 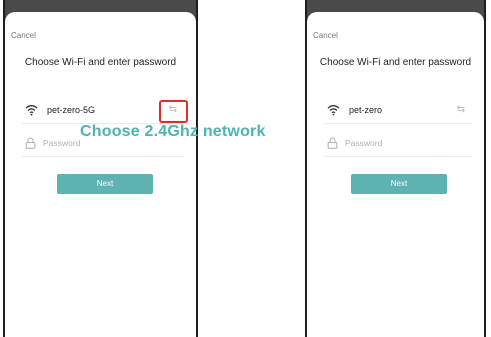 What do you see at coordinates (173, 131) in the screenshot?
I see `instruction-annotation: Choose 2.4Ghz network` at bounding box center [173, 131].